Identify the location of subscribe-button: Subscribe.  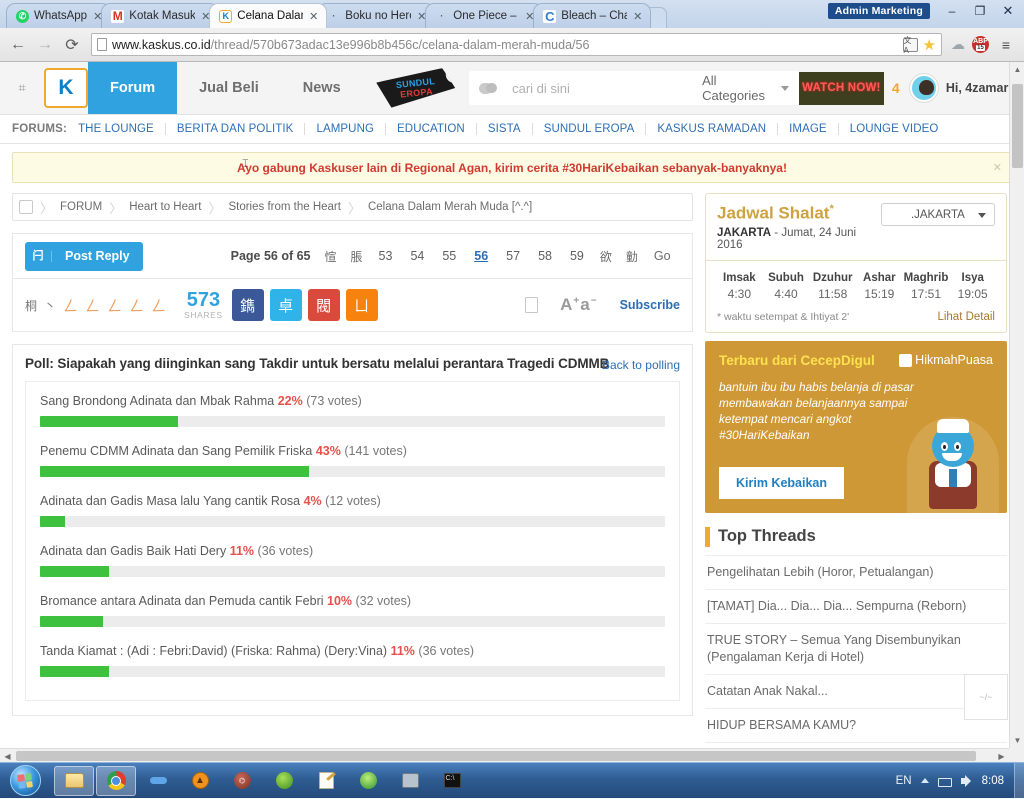
(650, 305).